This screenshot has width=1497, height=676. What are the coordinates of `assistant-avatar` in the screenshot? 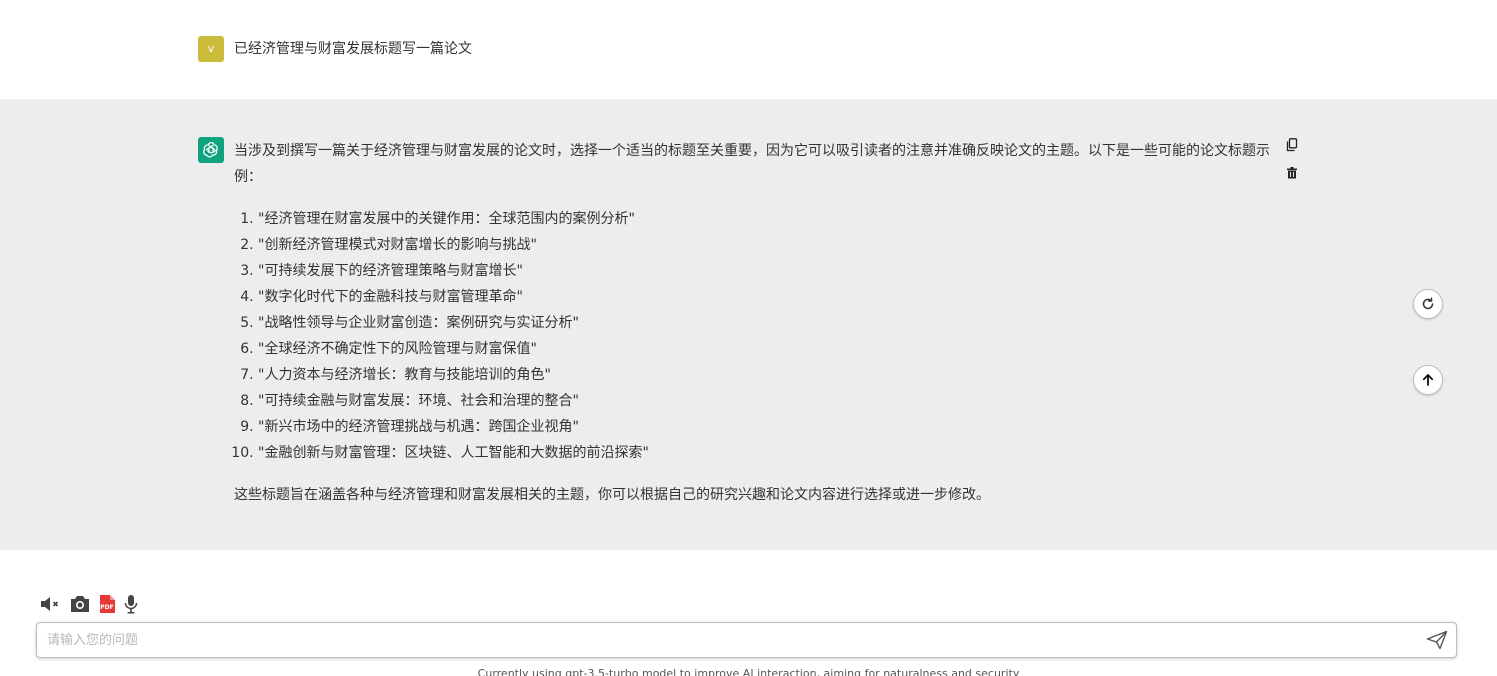 It's located at (211, 150).